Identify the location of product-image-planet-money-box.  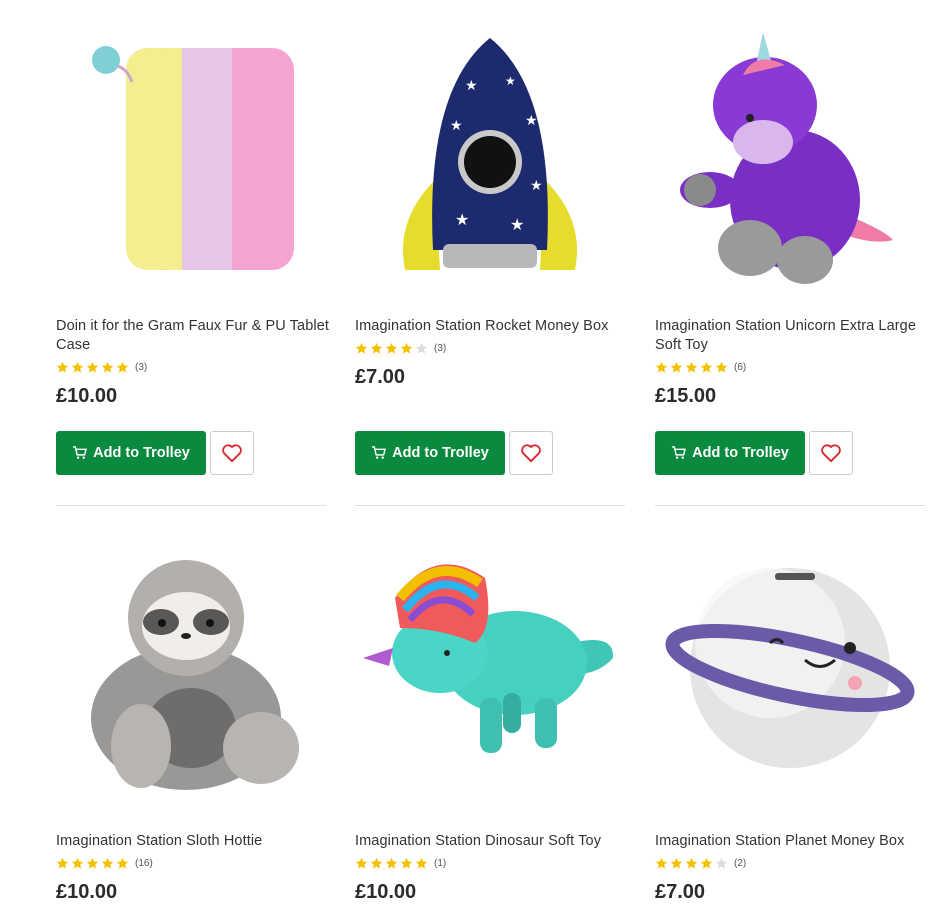
(790, 678).